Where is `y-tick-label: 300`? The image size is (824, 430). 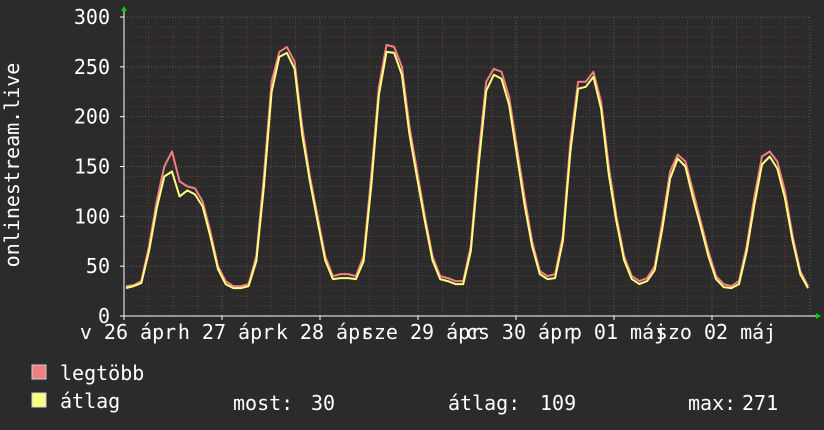 y-tick-label: 300 is located at coordinates (92, 17).